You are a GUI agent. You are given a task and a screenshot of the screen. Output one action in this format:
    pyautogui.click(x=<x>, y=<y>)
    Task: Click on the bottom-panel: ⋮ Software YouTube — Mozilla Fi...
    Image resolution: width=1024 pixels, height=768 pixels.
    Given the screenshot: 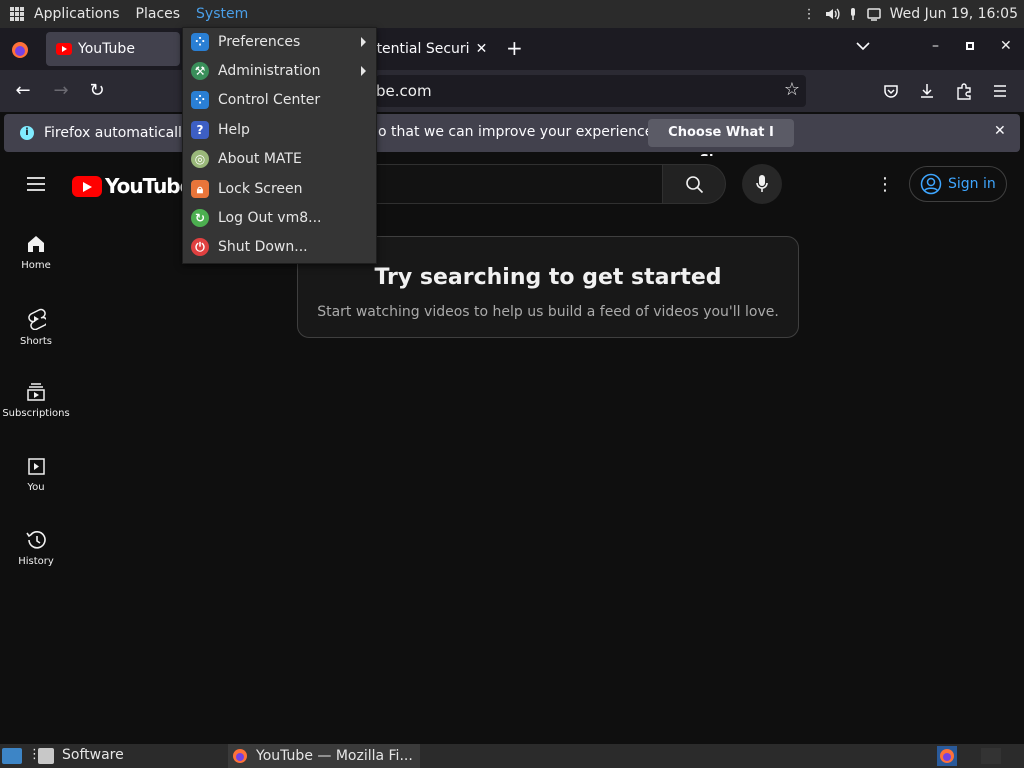 What is the action you would take?
    pyautogui.click(x=512, y=756)
    